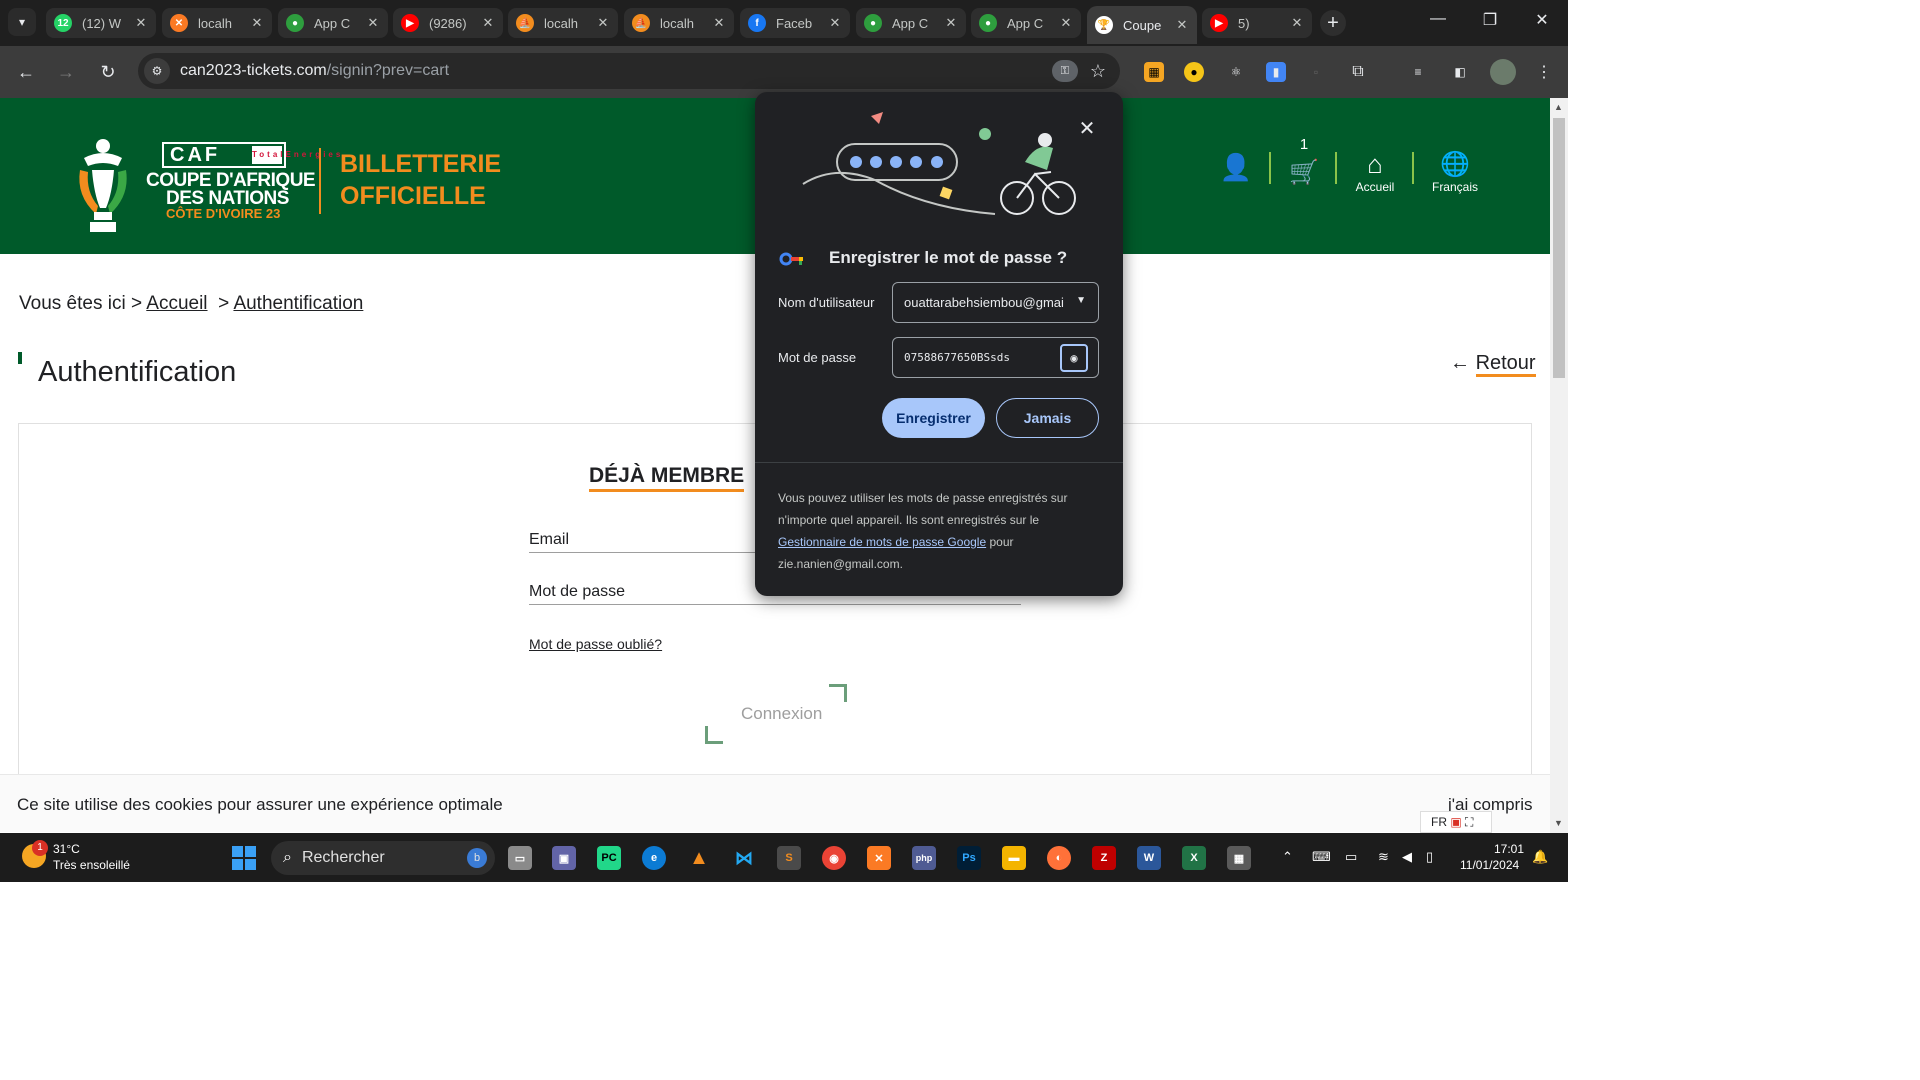  Describe the element at coordinates (616, 71) in the screenshot. I see `url-text: can2023-tickets.com/signin?prev=cart` at that location.